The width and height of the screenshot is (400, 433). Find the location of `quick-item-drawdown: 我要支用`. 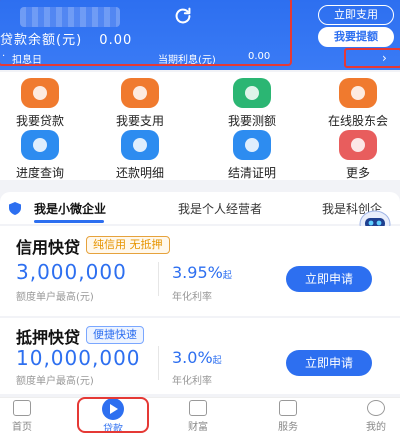

quick-item-drawdown: 我要支用 is located at coordinates (140, 103).